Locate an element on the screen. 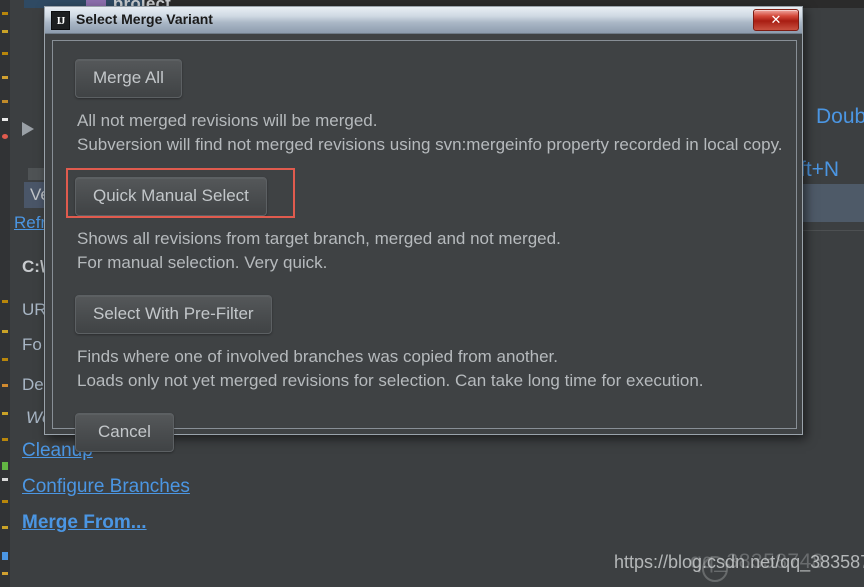  watermark-overlay: qq_38358748 is located at coordinates (757, 561).